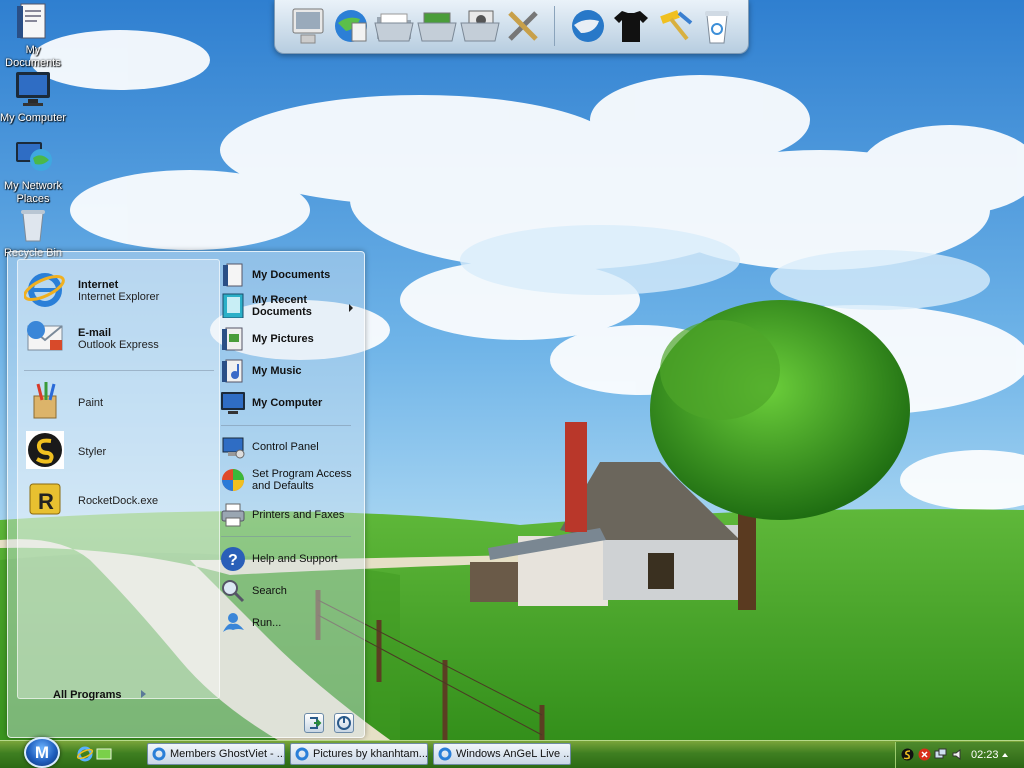 The width and height of the screenshot is (1024, 768). What do you see at coordinates (119, 400) in the screenshot?
I see `start-item-paint: Paint` at bounding box center [119, 400].